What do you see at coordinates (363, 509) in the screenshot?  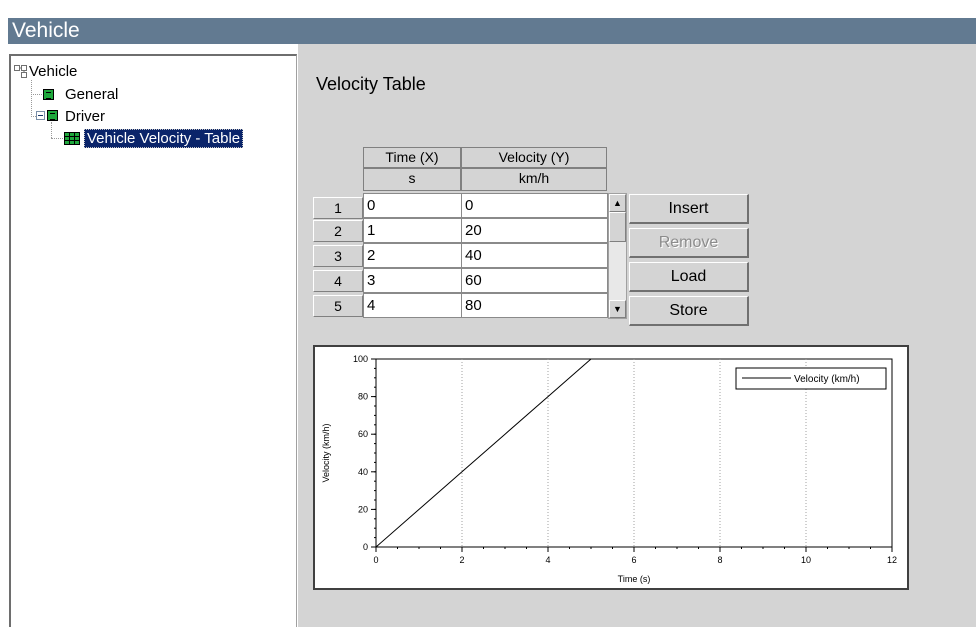 I see `y-tick-label: 20` at bounding box center [363, 509].